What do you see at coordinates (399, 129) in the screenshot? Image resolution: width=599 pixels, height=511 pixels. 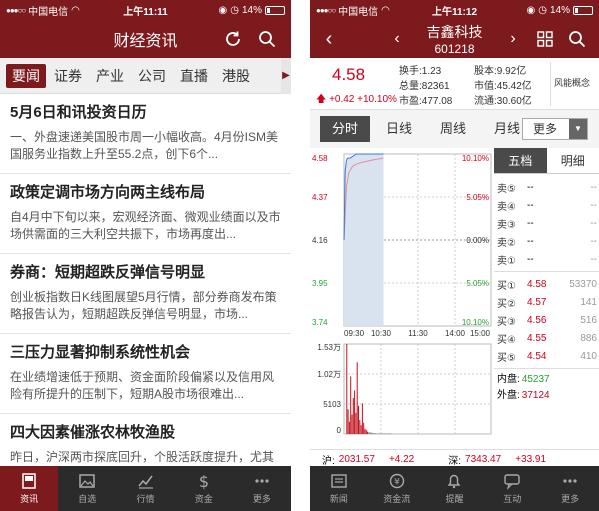 I see `tab-daily: 日线` at bounding box center [399, 129].